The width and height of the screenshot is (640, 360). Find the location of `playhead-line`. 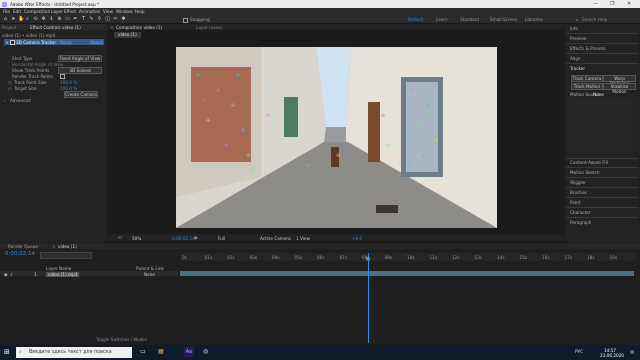

playhead-line is located at coordinates (368, 298).